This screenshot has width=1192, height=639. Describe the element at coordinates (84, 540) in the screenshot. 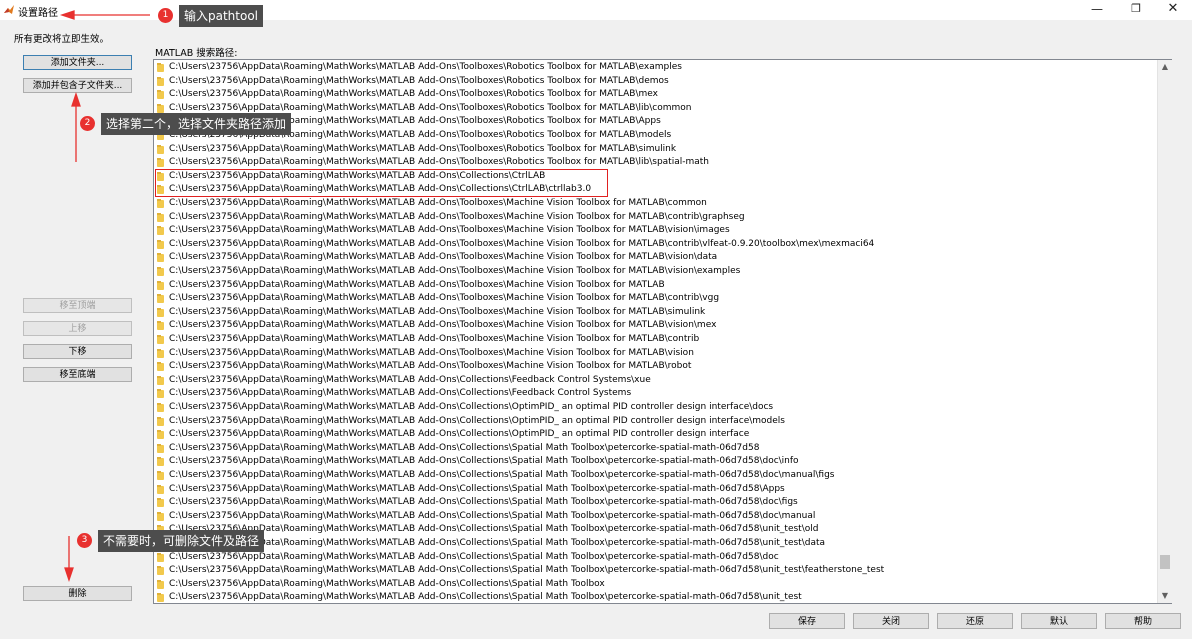

I see `annotation-badge-3: 3` at that location.